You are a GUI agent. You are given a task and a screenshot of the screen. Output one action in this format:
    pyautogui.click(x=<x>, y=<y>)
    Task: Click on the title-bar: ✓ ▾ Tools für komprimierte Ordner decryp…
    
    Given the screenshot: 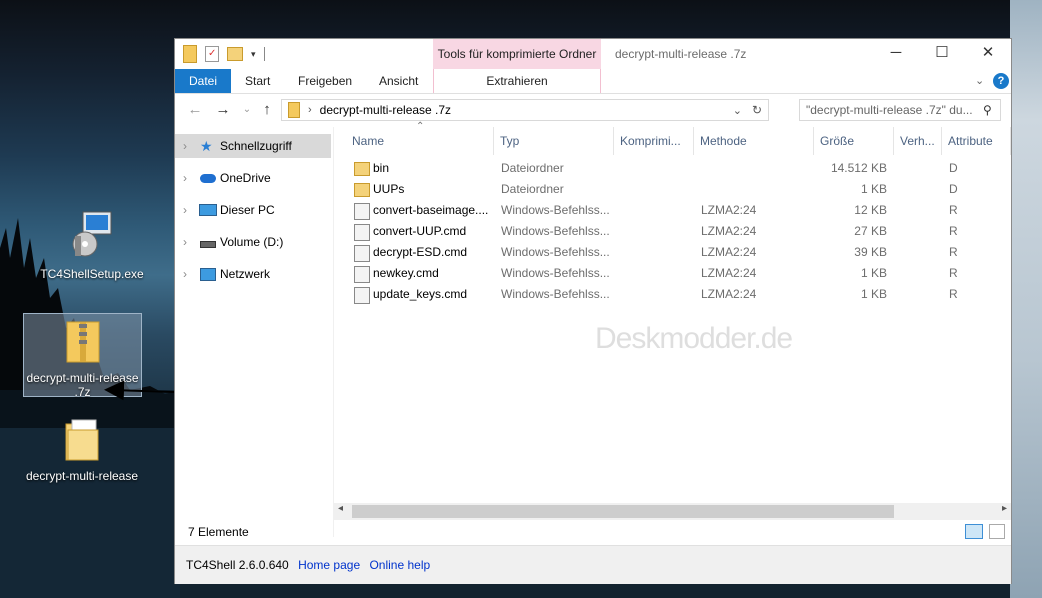 What is the action you would take?
    pyautogui.click(x=593, y=54)
    